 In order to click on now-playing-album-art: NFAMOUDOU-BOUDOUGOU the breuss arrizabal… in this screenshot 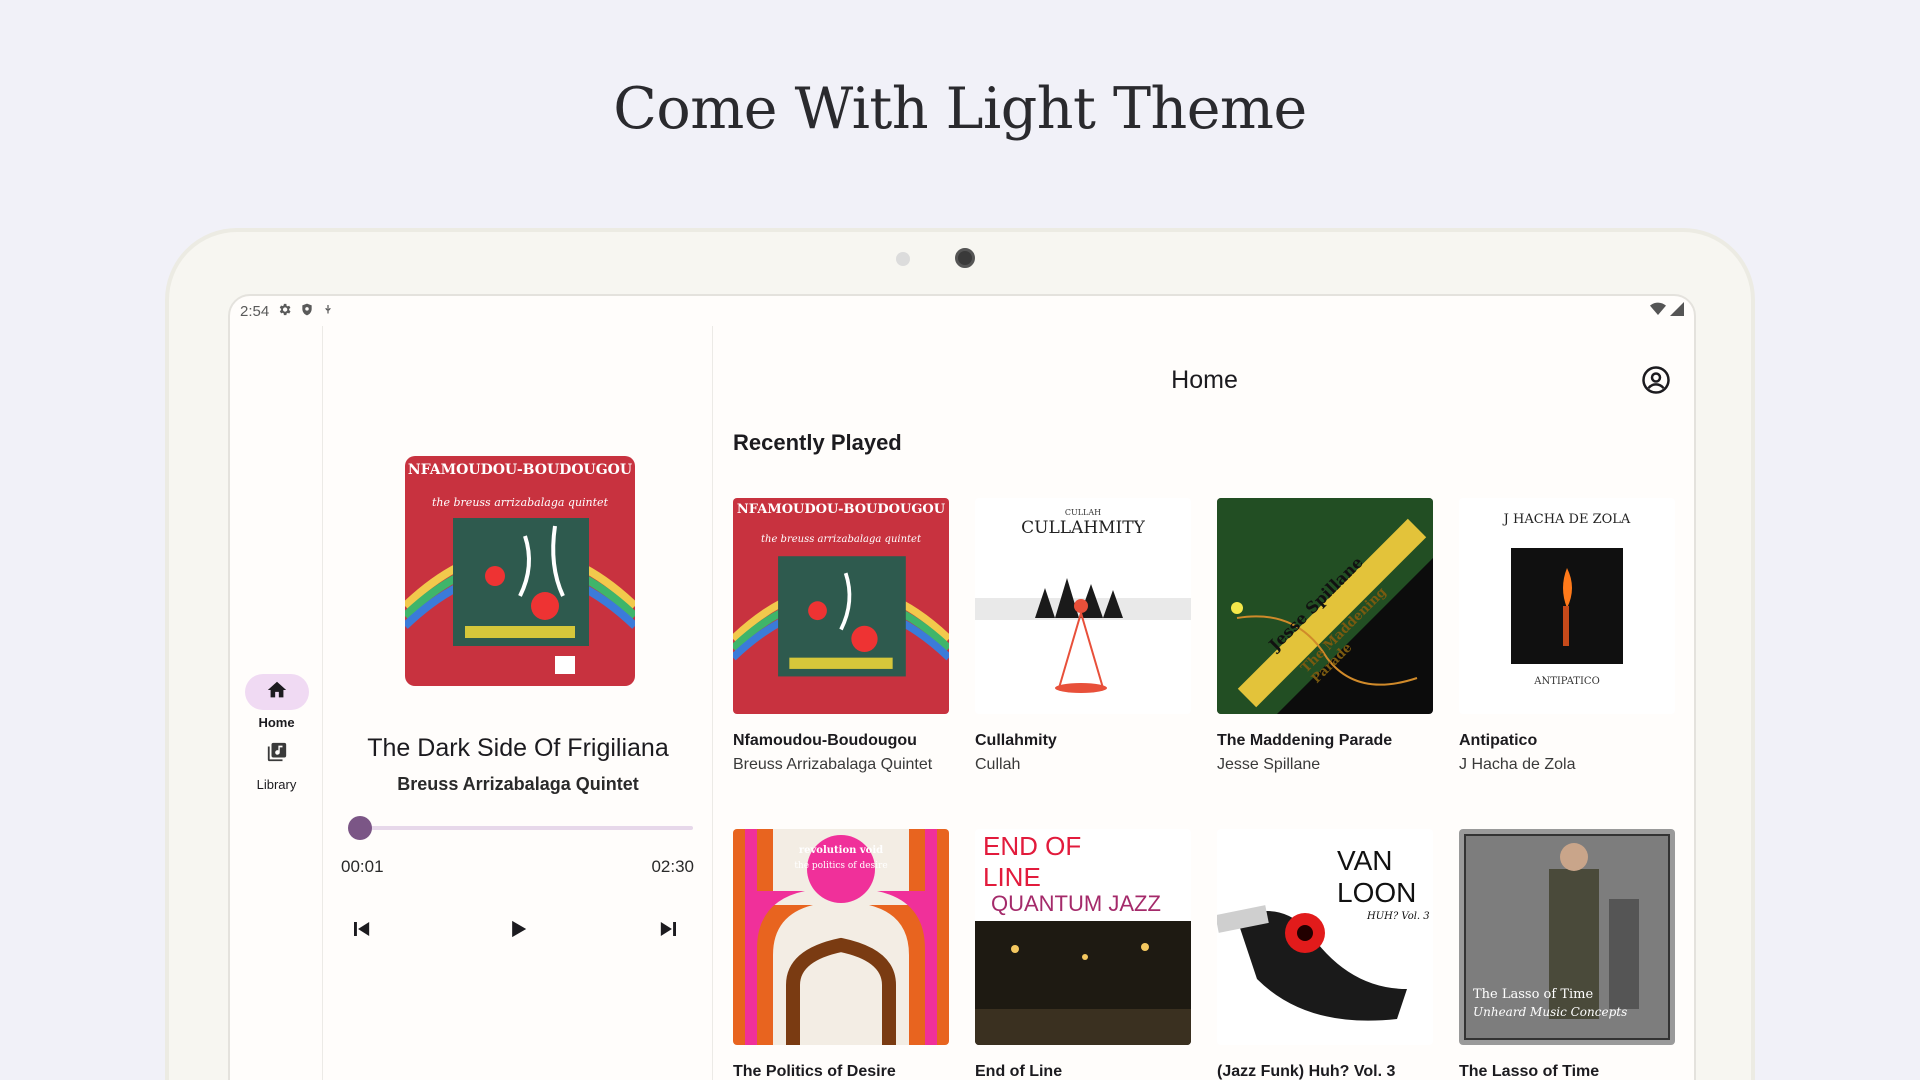, I will do `click(520, 571)`.